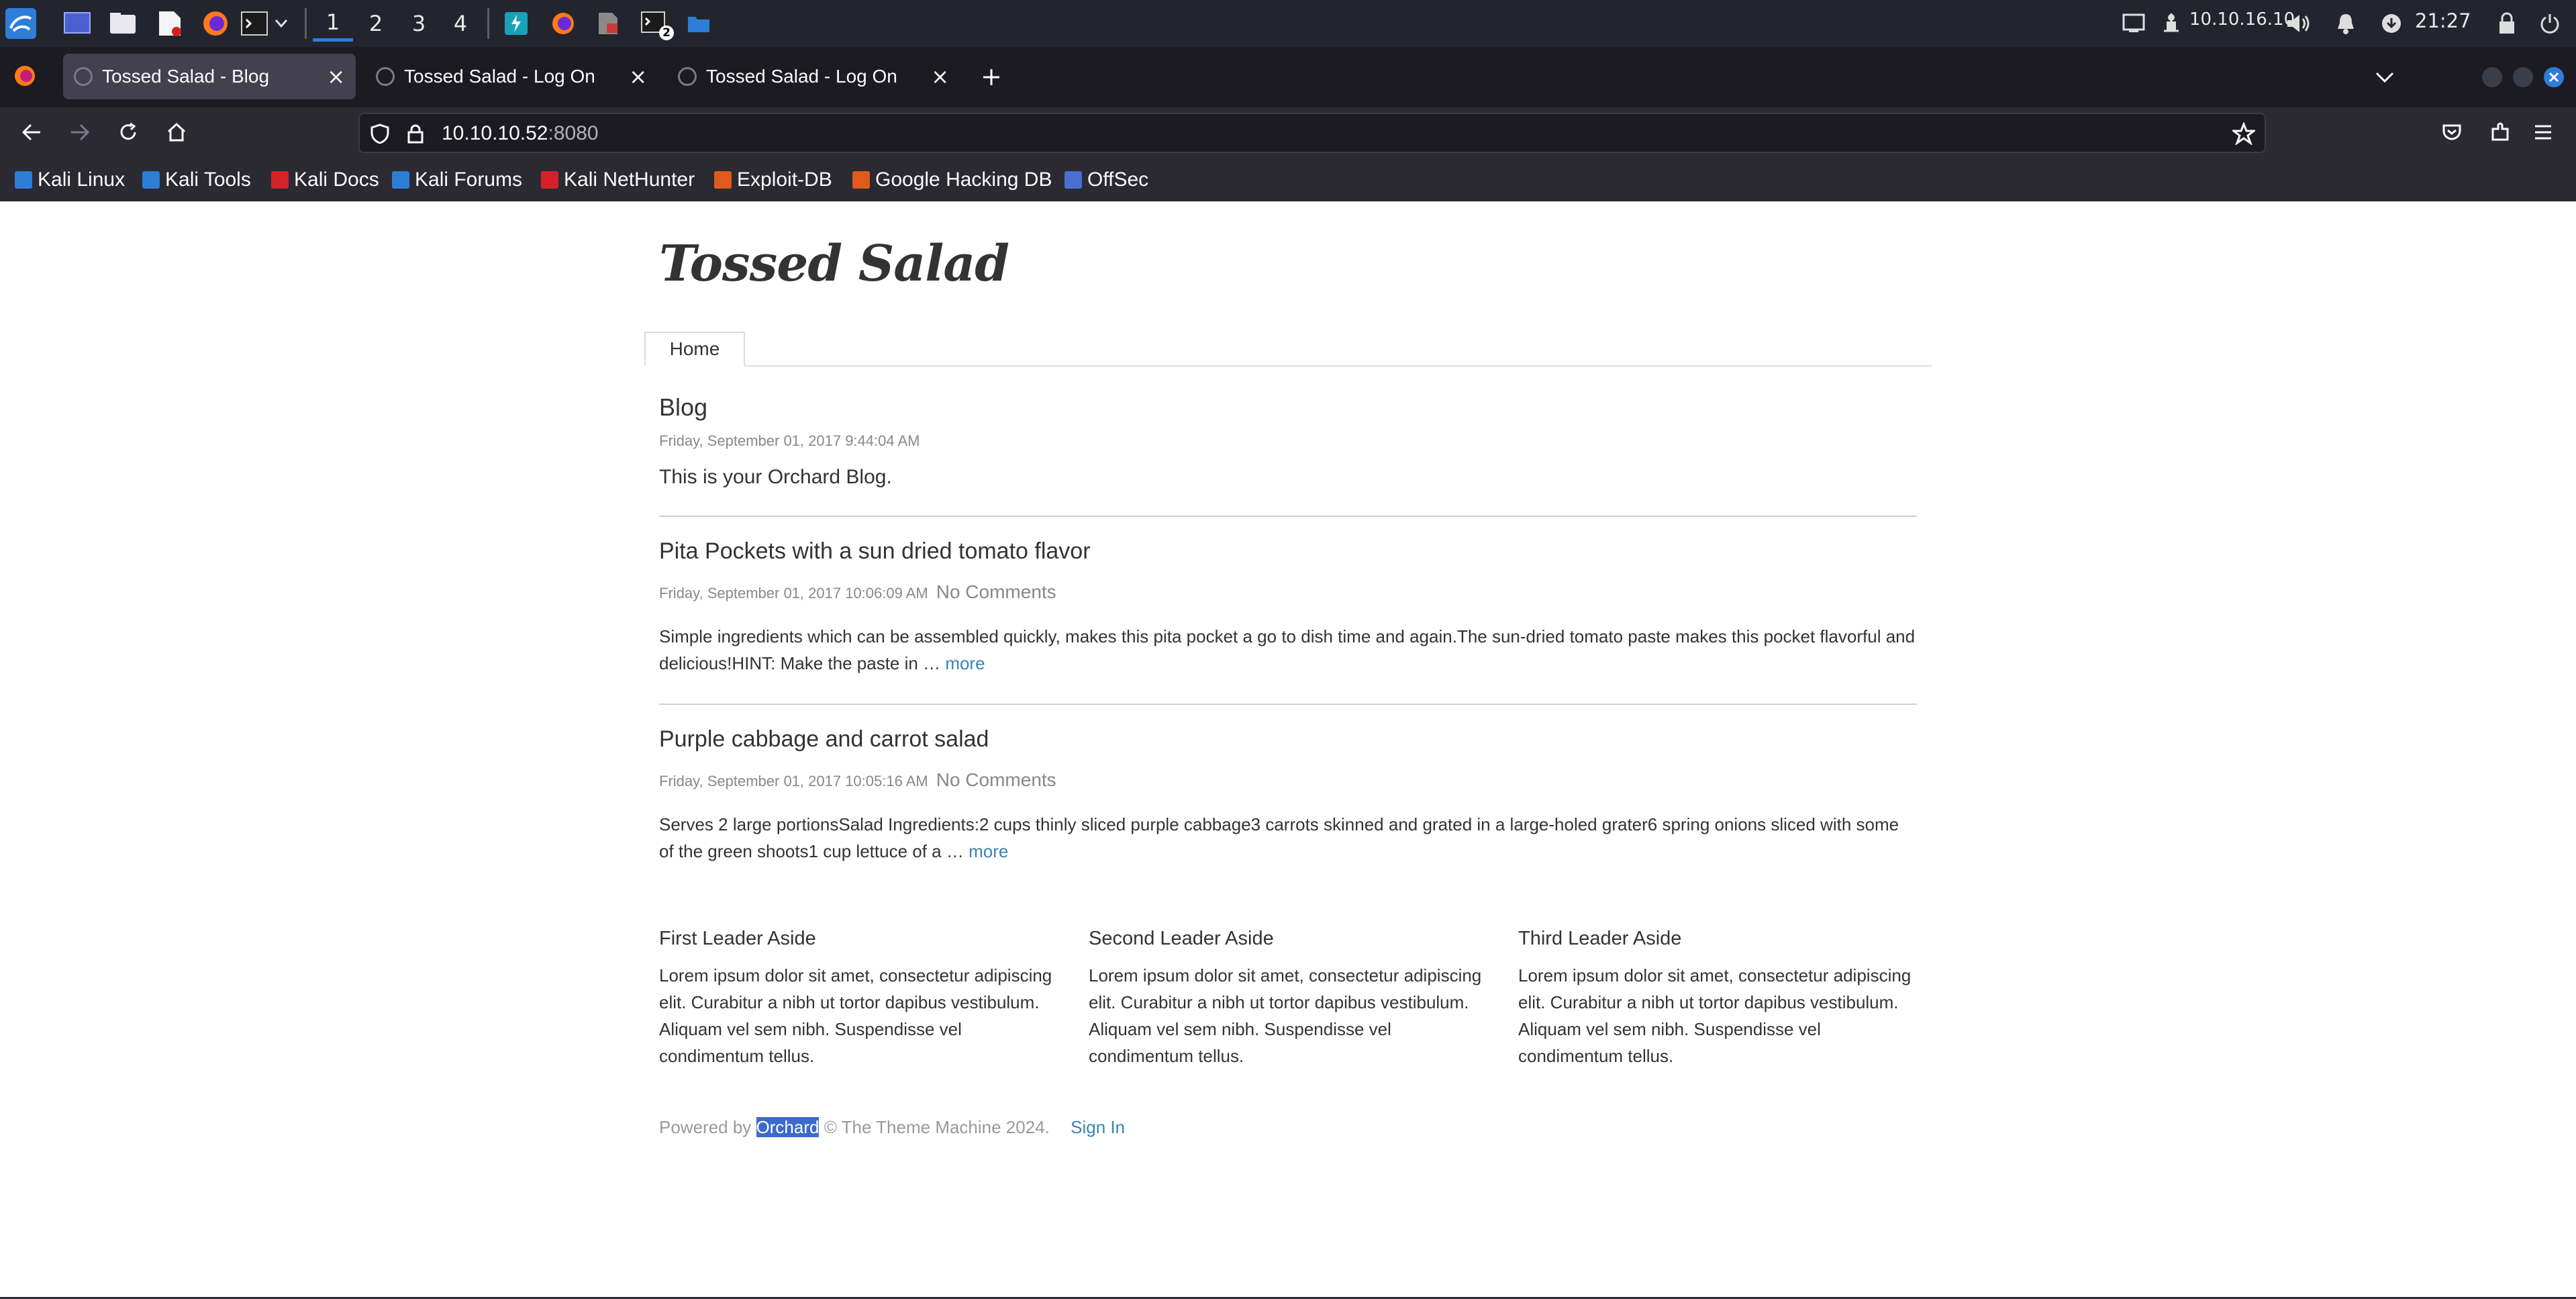  Describe the element at coordinates (1098, 1127) in the screenshot. I see `sign-in-link: Sign In` at that location.